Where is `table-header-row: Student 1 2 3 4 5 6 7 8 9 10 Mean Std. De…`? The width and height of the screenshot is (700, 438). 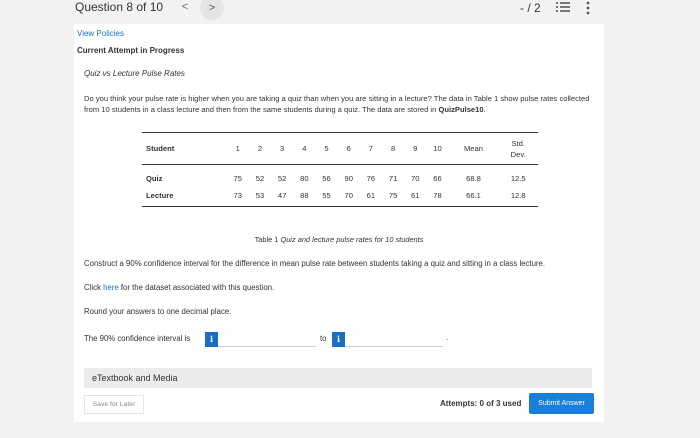 table-header-row: Student 1 2 3 4 5 6 7 8 9 10 Mean Std. De… is located at coordinates (340, 148).